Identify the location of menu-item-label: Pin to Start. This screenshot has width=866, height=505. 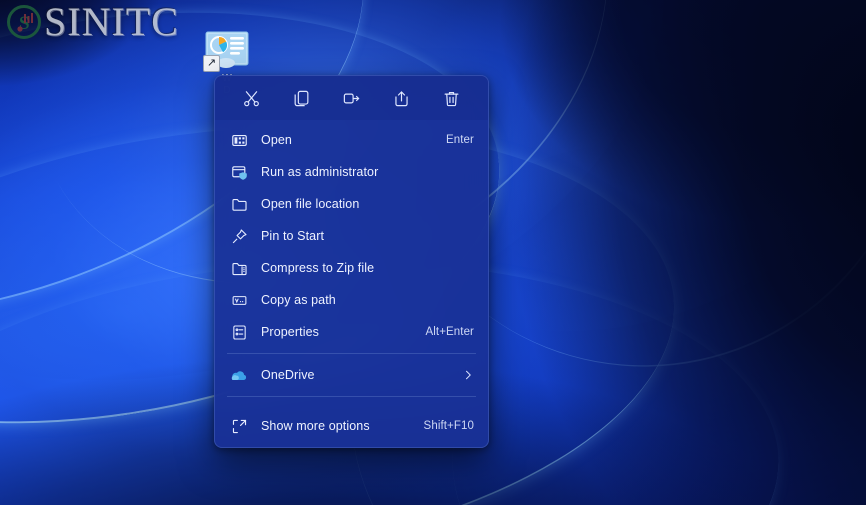
(293, 236).